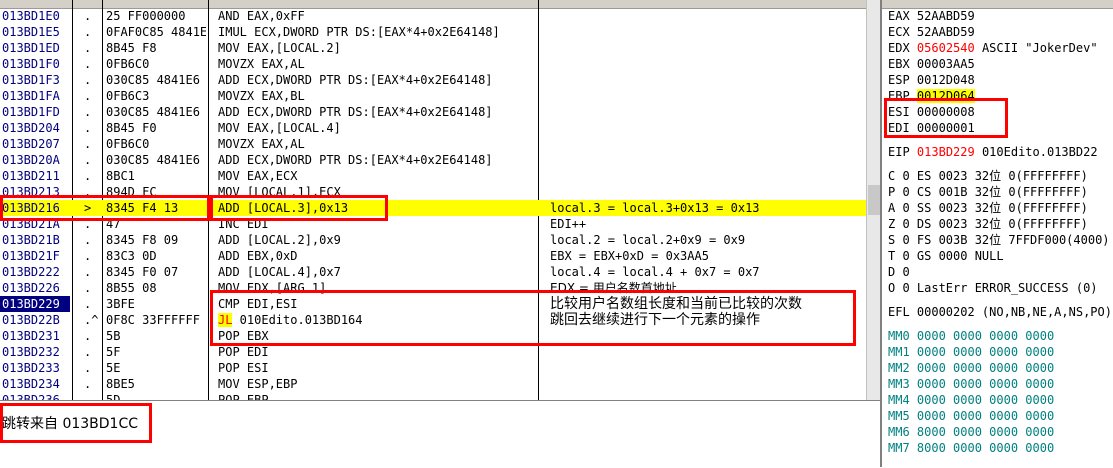 Image resolution: width=1113 pixels, height=468 pixels. Describe the element at coordinates (971, 400) in the screenshot. I see `reg-mm4: MM4 0000 0000 0000 0000` at that location.